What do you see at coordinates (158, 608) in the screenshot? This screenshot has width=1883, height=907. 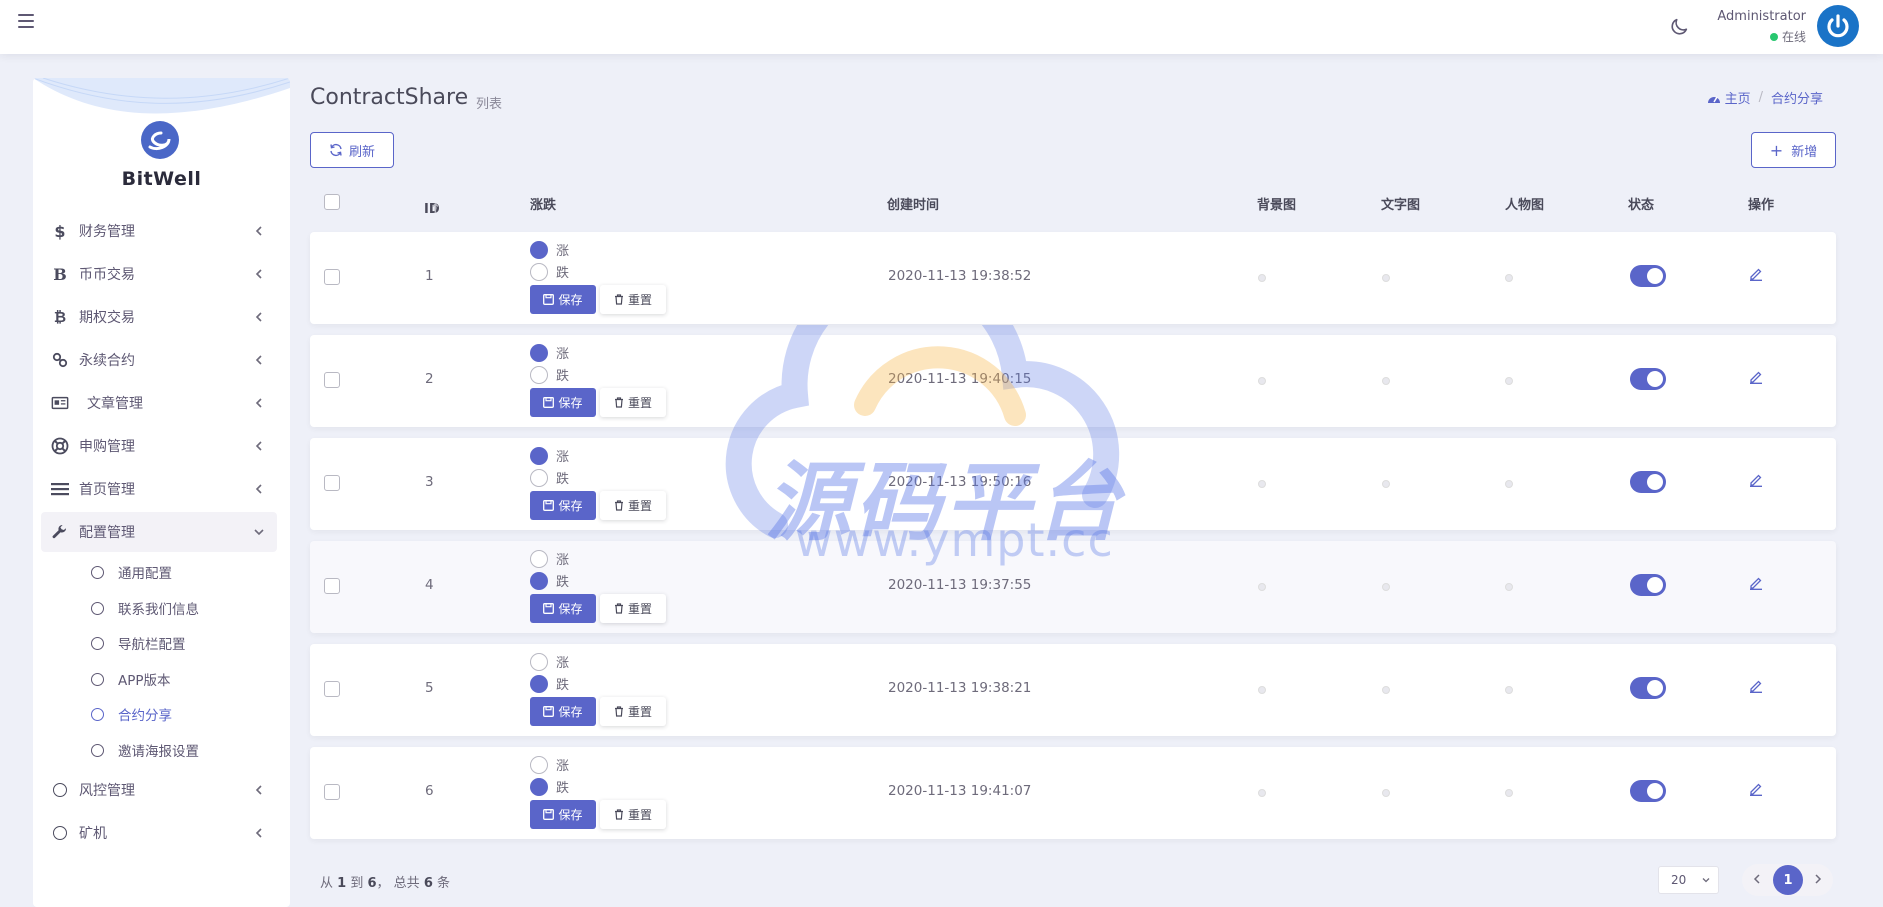 I see `sub-item-label: 联系我们信息` at bounding box center [158, 608].